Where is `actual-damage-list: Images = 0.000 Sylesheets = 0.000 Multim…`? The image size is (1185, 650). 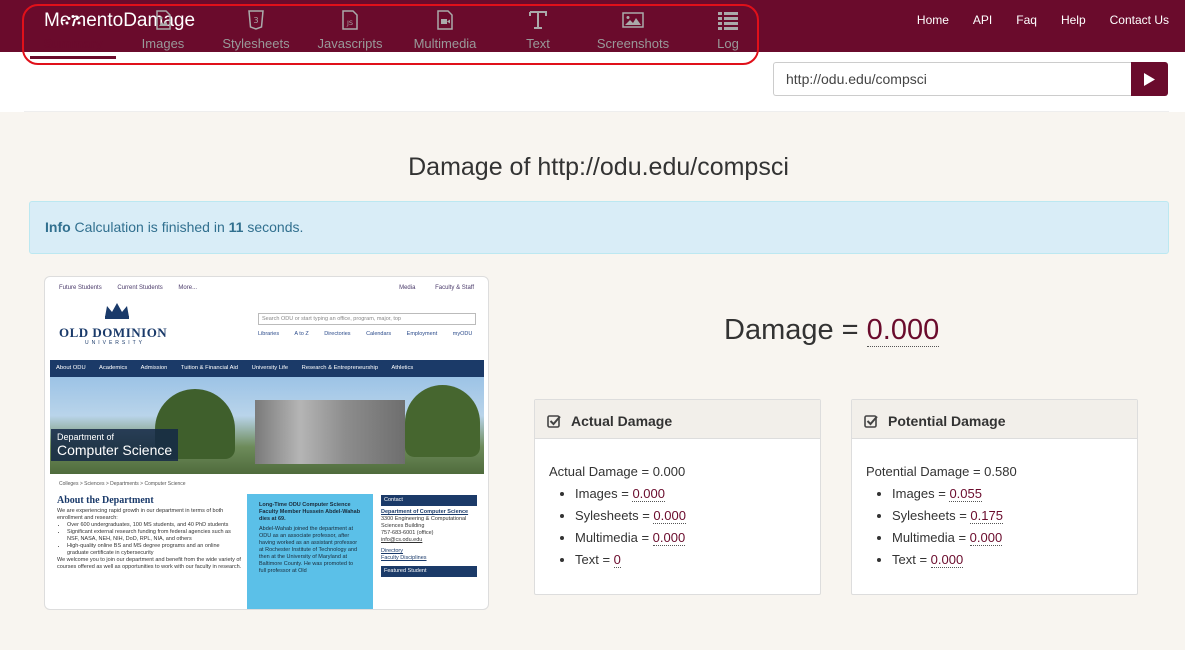 actual-damage-list: Images = 0.000 Sylesheets = 0.000 Multim… is located at coordinates (690, 527).